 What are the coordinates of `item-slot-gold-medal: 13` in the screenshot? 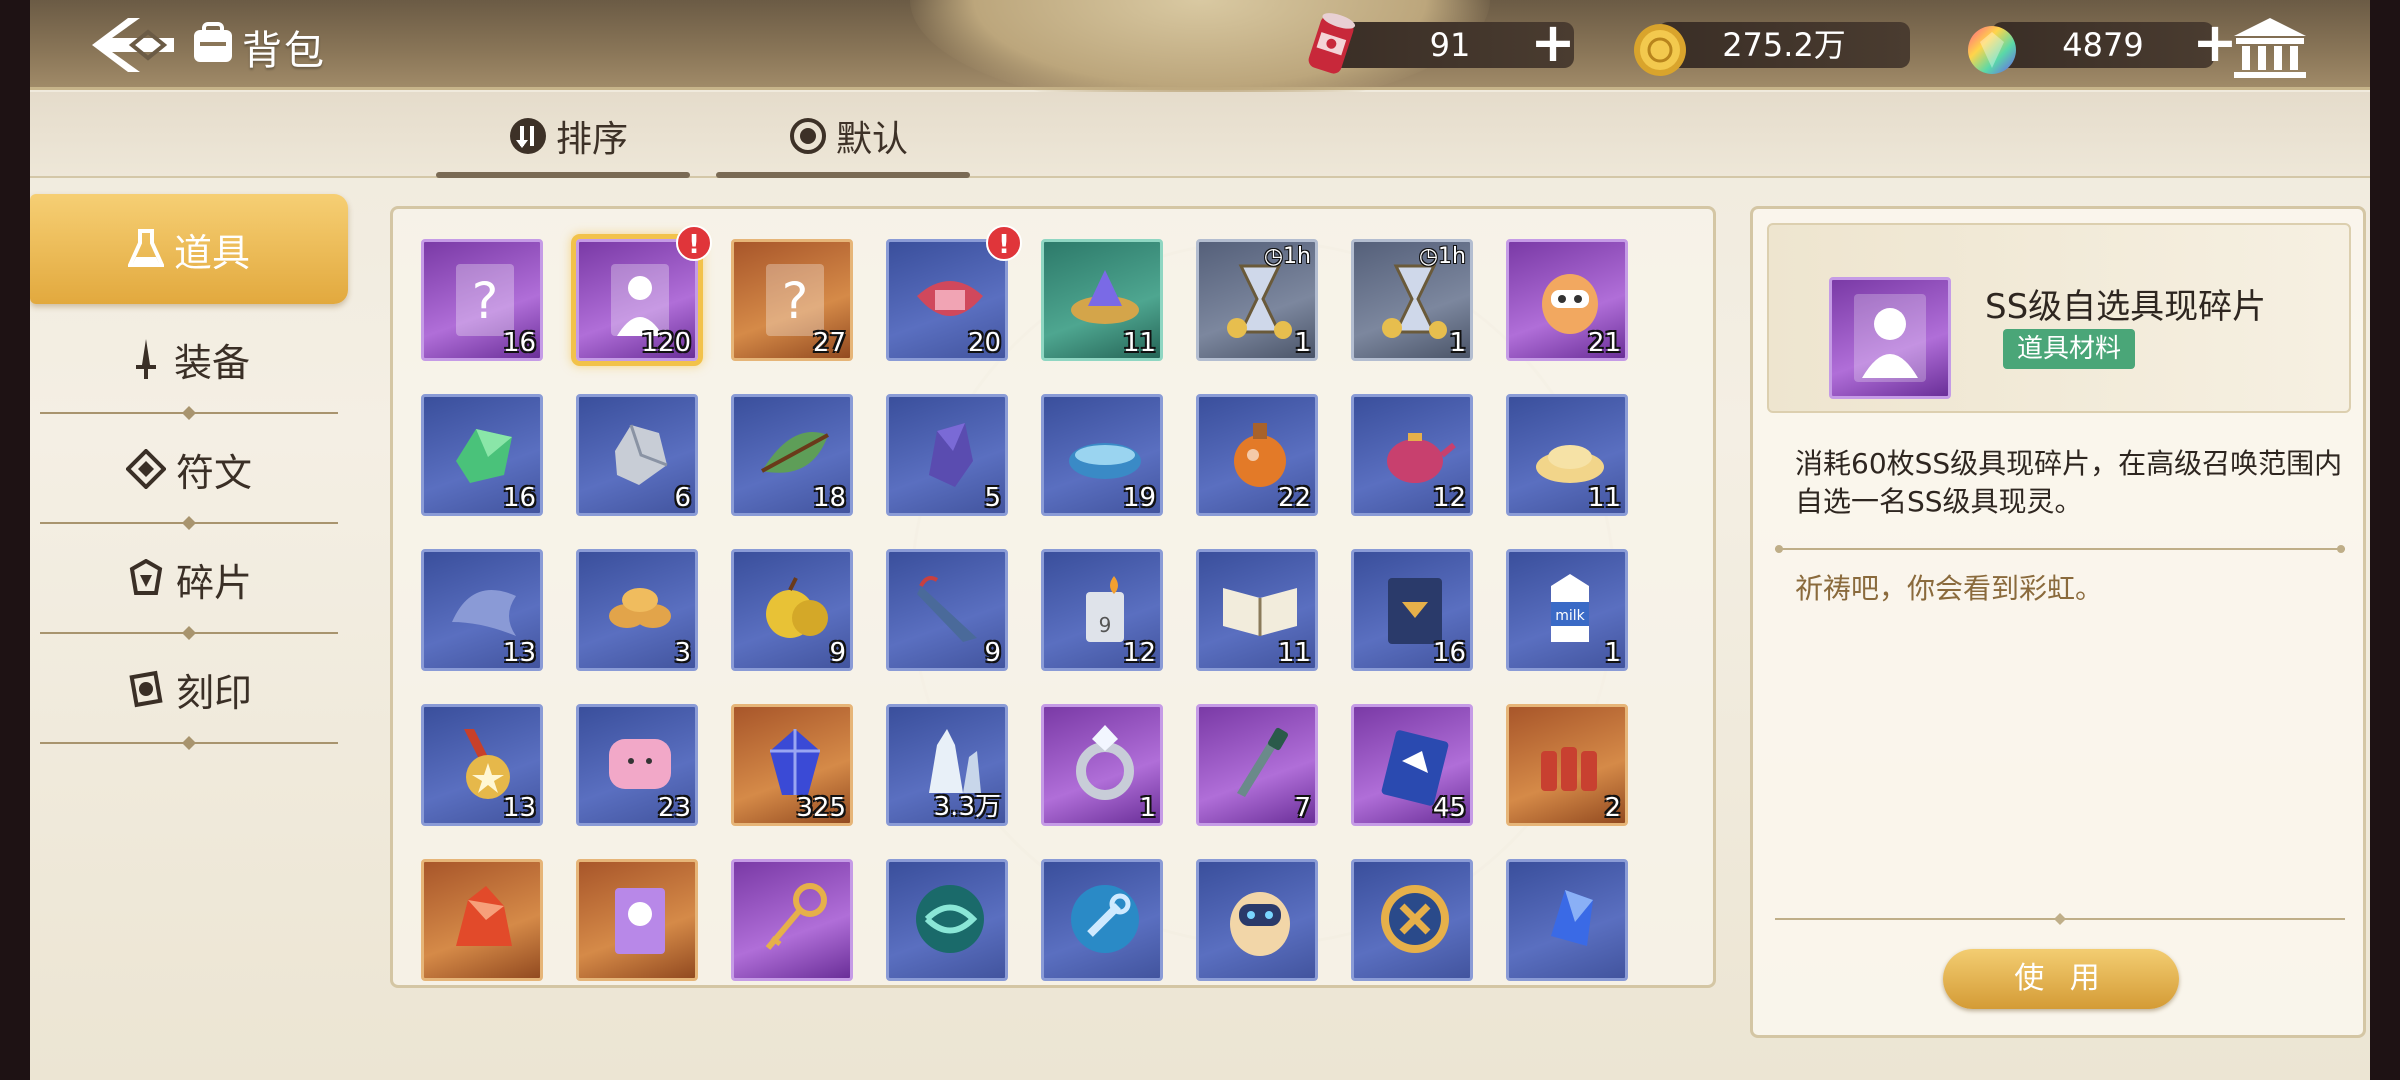 It's located at (482, 765).